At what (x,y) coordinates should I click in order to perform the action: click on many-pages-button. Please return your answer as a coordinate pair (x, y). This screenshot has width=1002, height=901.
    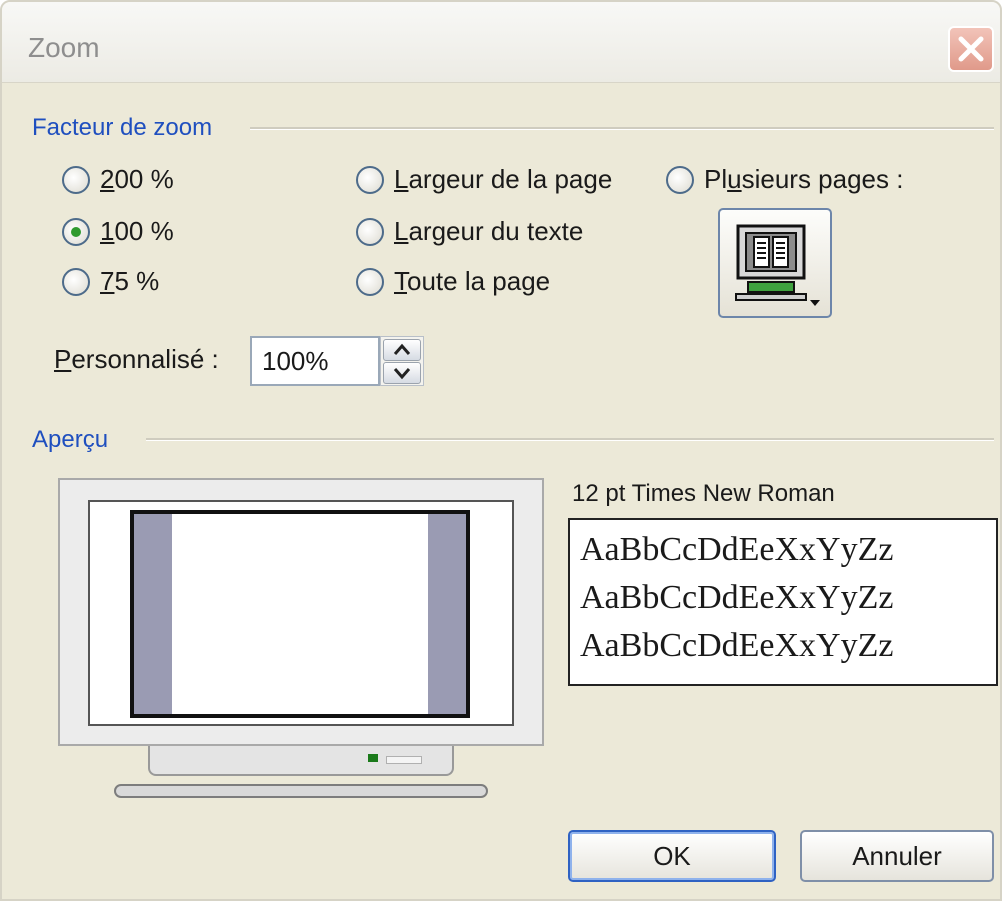
    Looking at the image, I should click on (775, 263).